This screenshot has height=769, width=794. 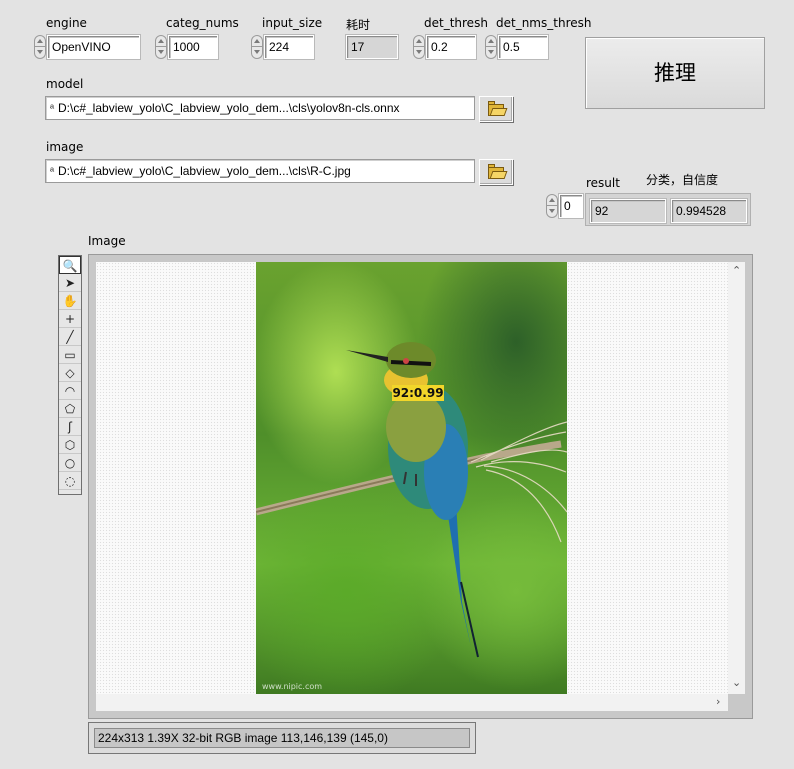 What do you see at coordinates (202, 23) in the screenshot?
I see `categ-nums-label: categ_nums` at bounding box center [202, 23].